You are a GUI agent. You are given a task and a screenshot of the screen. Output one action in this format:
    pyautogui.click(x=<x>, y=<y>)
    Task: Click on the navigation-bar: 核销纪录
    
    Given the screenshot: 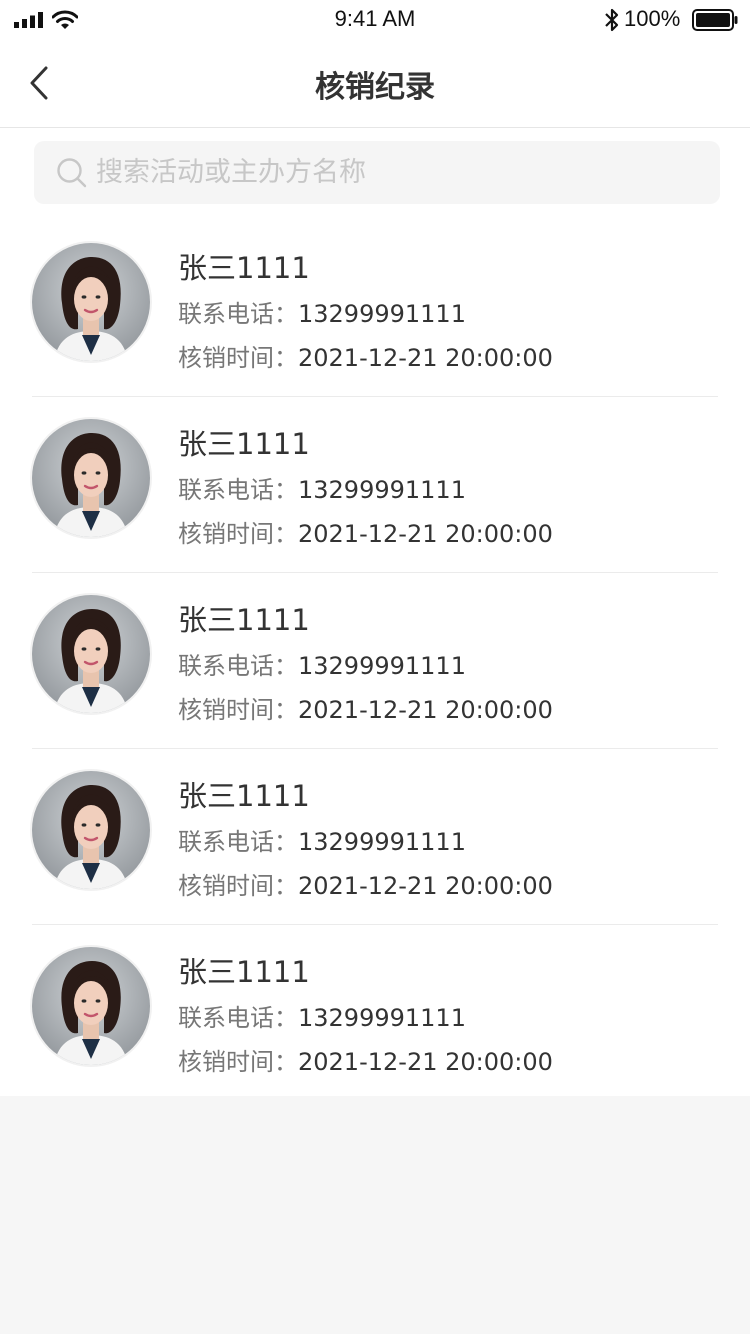 What is the action you would take?
    pyautogui.click(x=375, y=84)
    